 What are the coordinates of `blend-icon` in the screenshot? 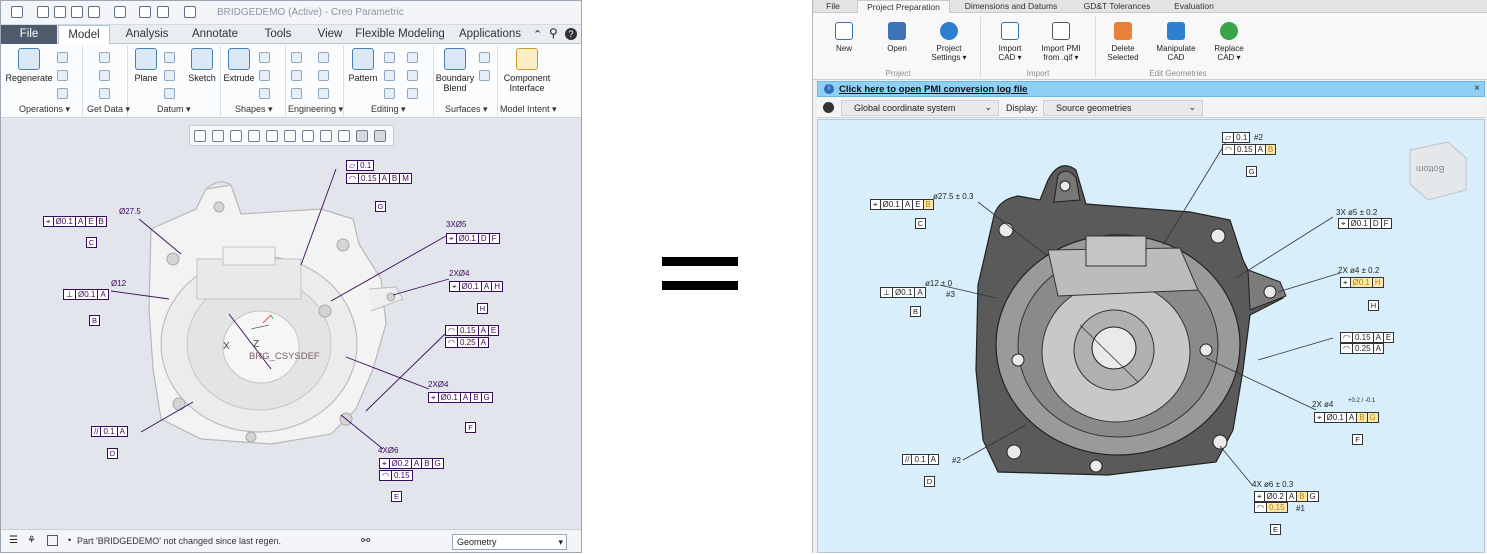 It's located at (264, 93).